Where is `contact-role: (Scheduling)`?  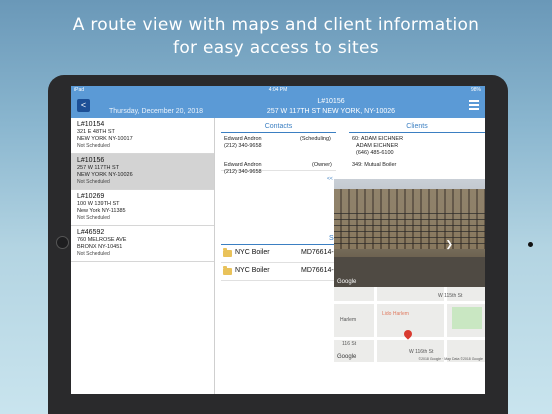 contact-role: (Scheduling) is located at coordinates (315, 139).